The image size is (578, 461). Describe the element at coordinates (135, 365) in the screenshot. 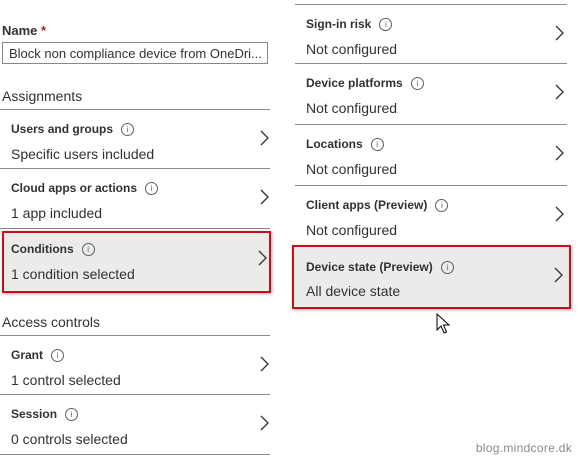

I see `access-control-grant: Grant i 1 control selected` at that location.